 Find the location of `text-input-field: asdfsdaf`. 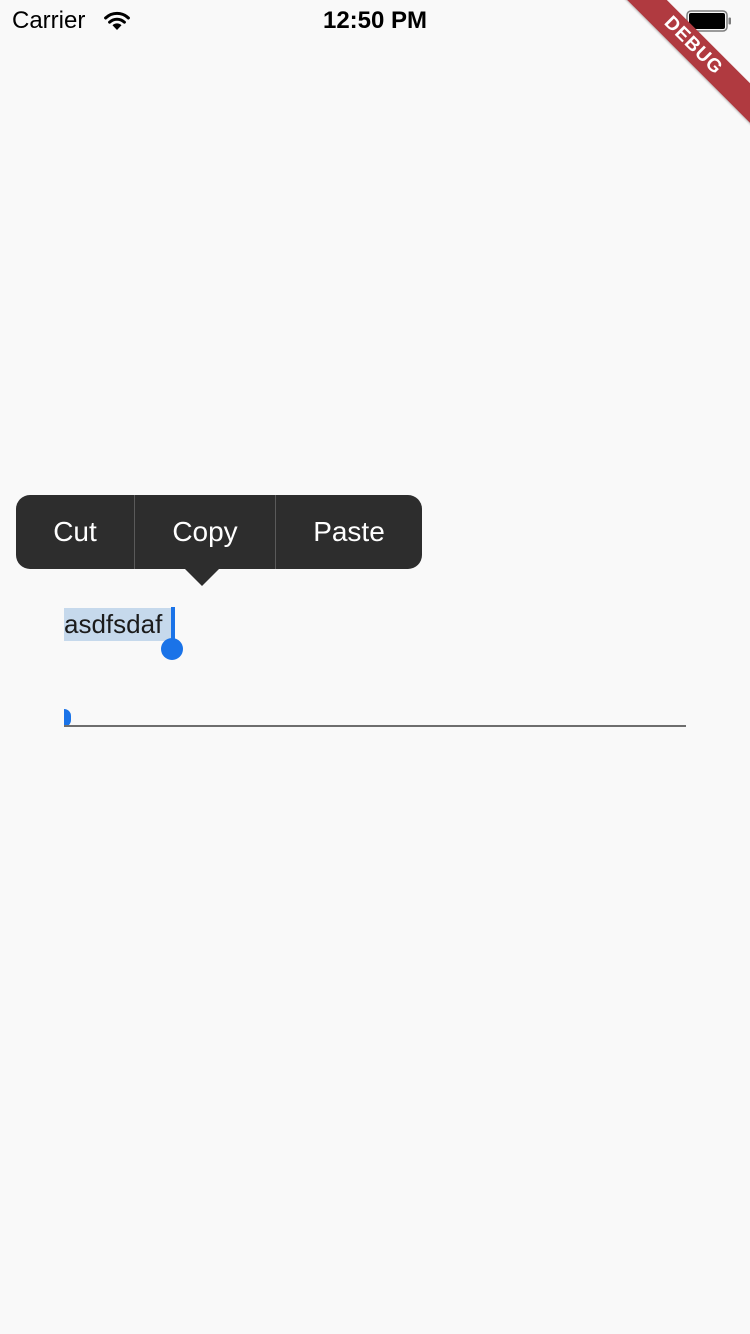

text-input-field: asdfsdaf is located at coordinates (375, 663).